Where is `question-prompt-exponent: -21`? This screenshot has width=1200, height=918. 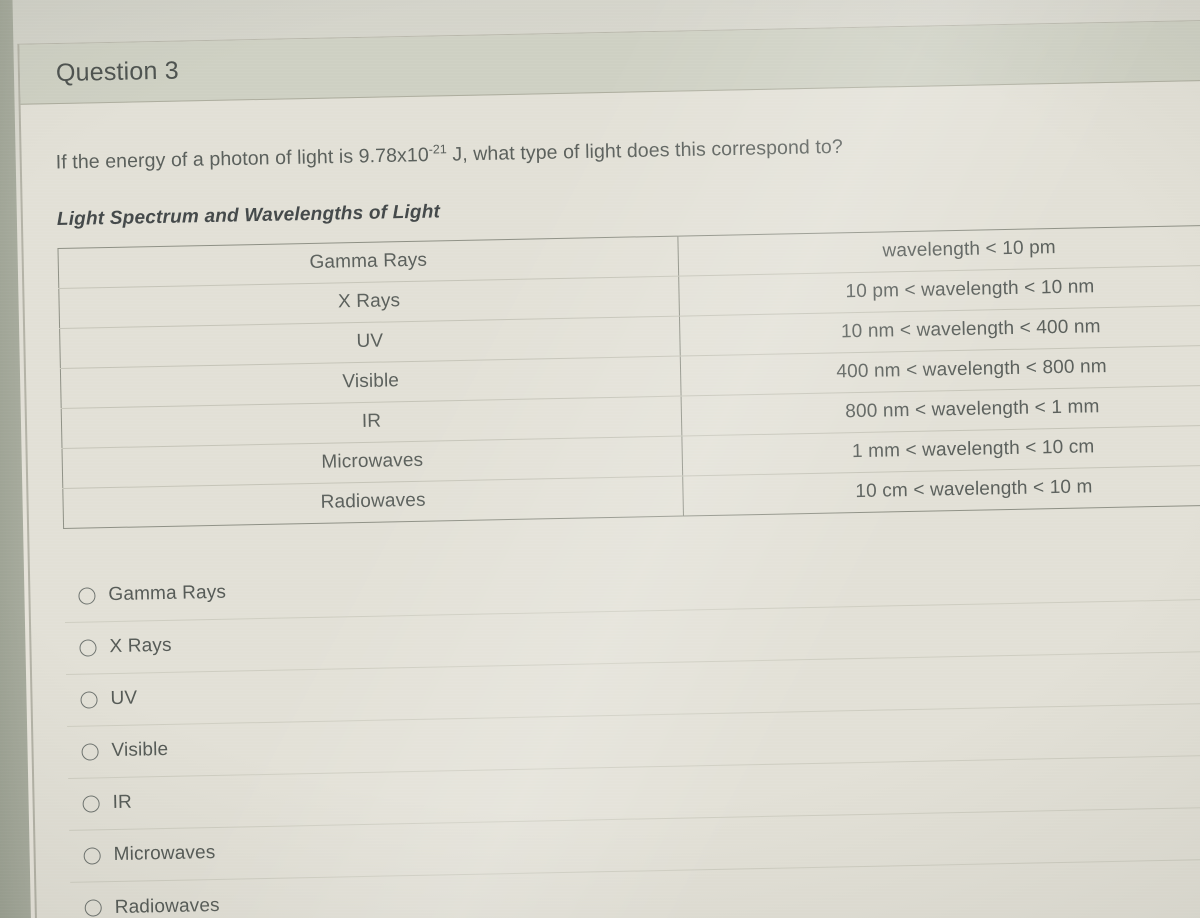 question-prompt-exponent: -21 is located at coordinates (437, 149).